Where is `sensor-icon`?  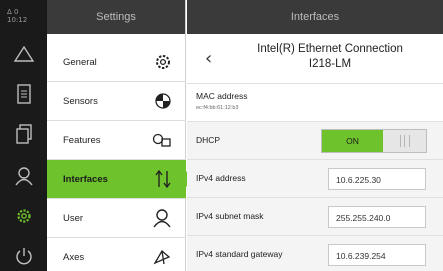
sensor-icon is located at coordinates (163, 101).